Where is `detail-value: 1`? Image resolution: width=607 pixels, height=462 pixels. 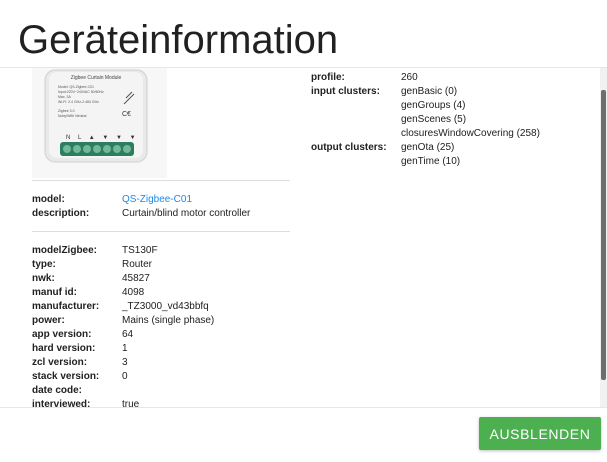 detail-value: 1 is located at coordinates (125, 348).